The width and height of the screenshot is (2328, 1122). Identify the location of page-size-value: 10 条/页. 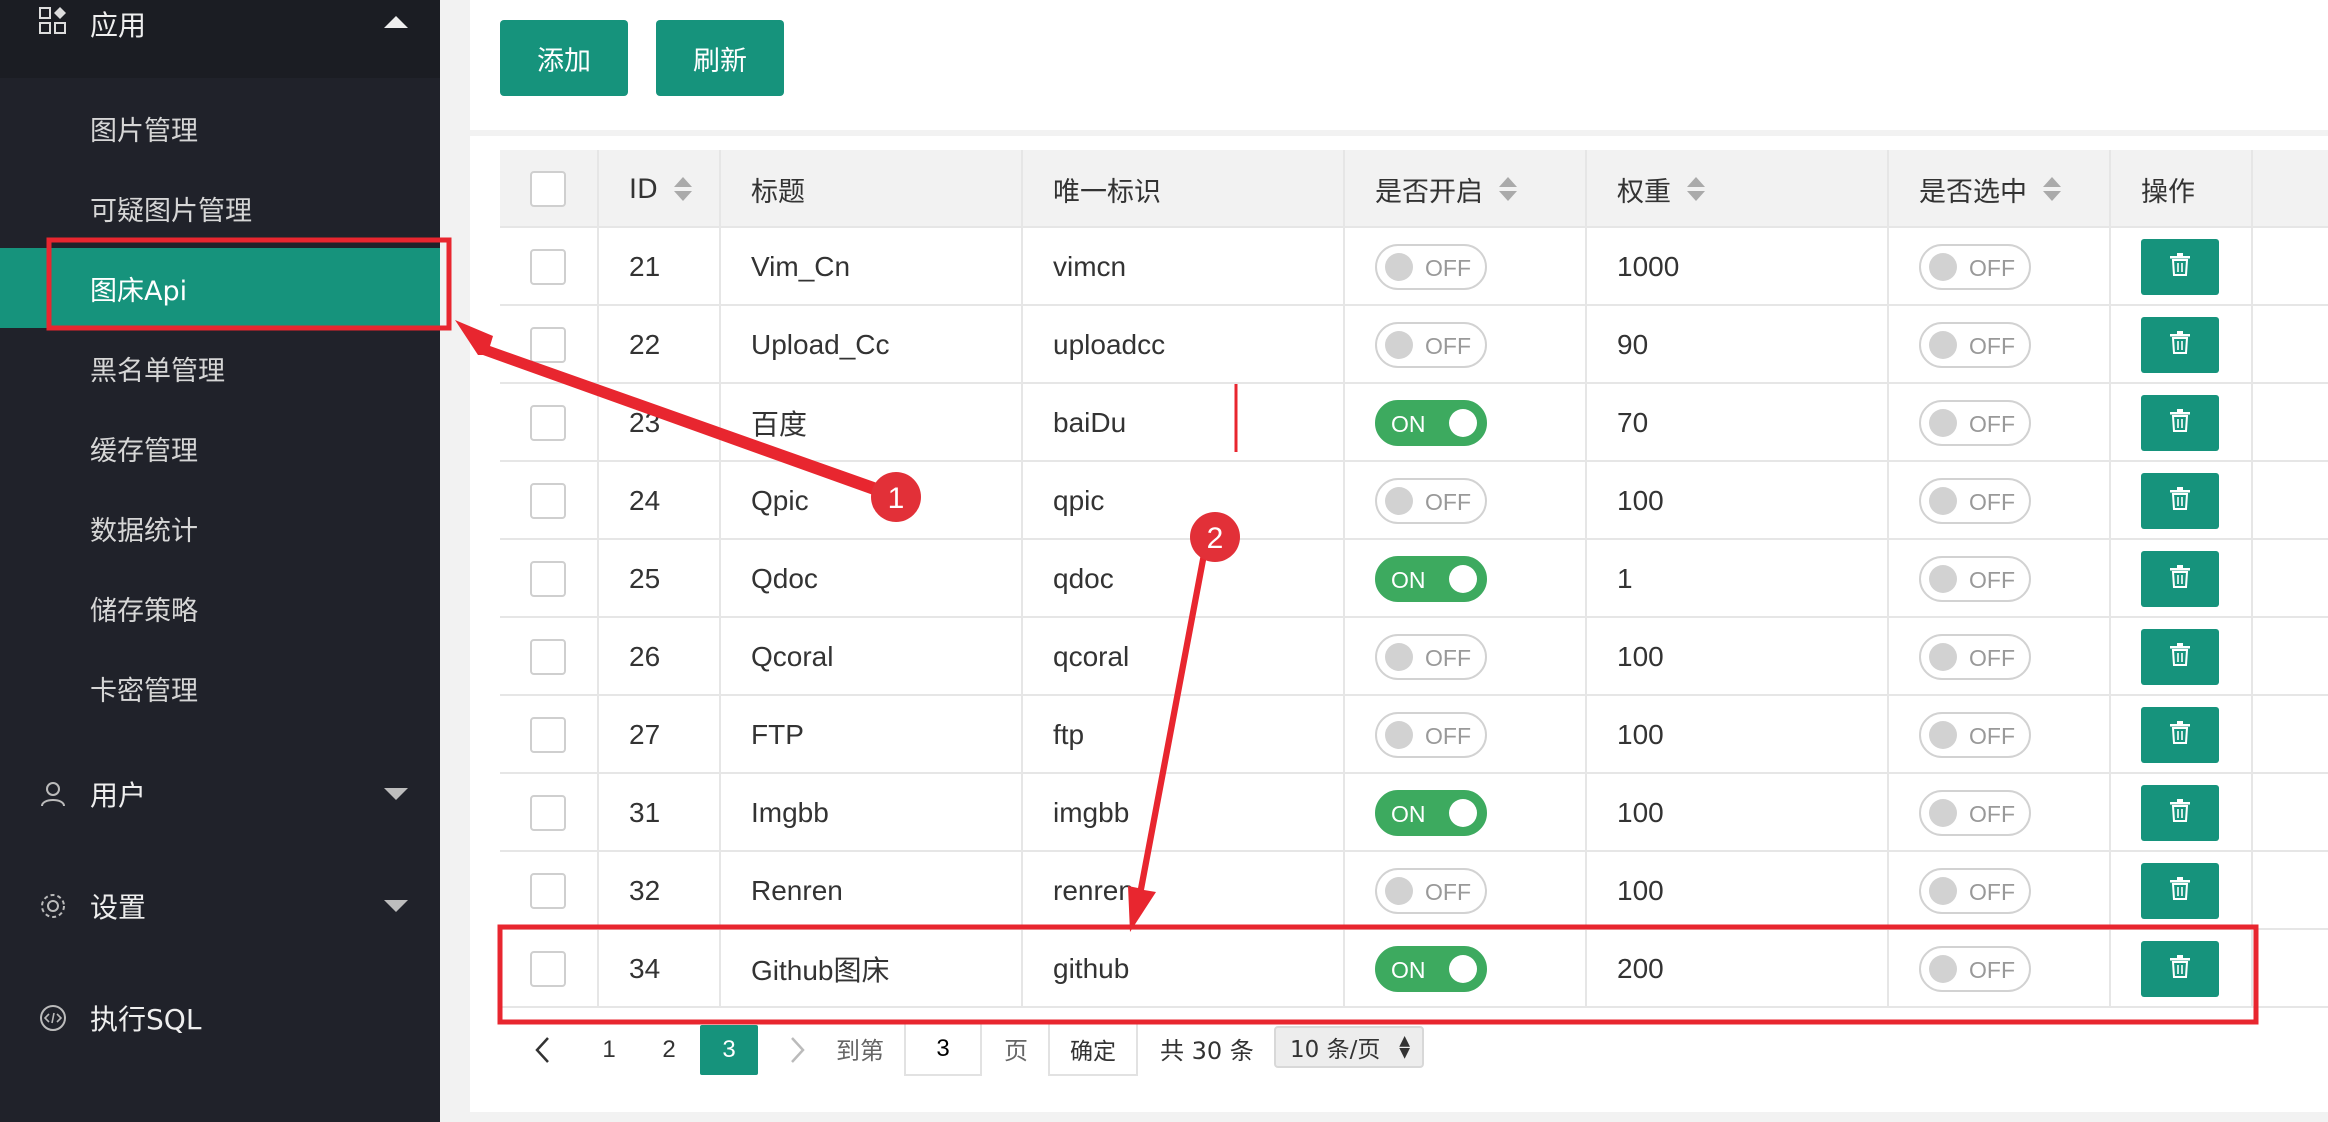
(1335, 1050).